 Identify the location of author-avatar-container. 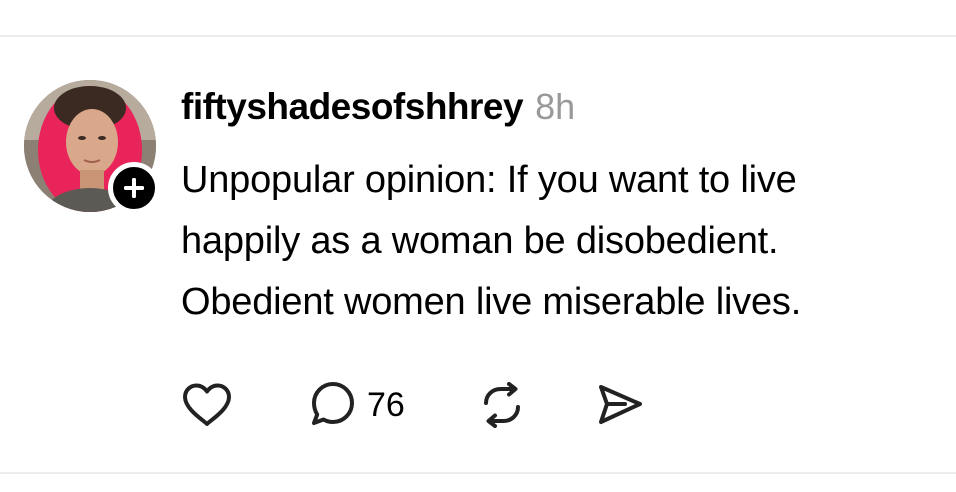
(92, 147).